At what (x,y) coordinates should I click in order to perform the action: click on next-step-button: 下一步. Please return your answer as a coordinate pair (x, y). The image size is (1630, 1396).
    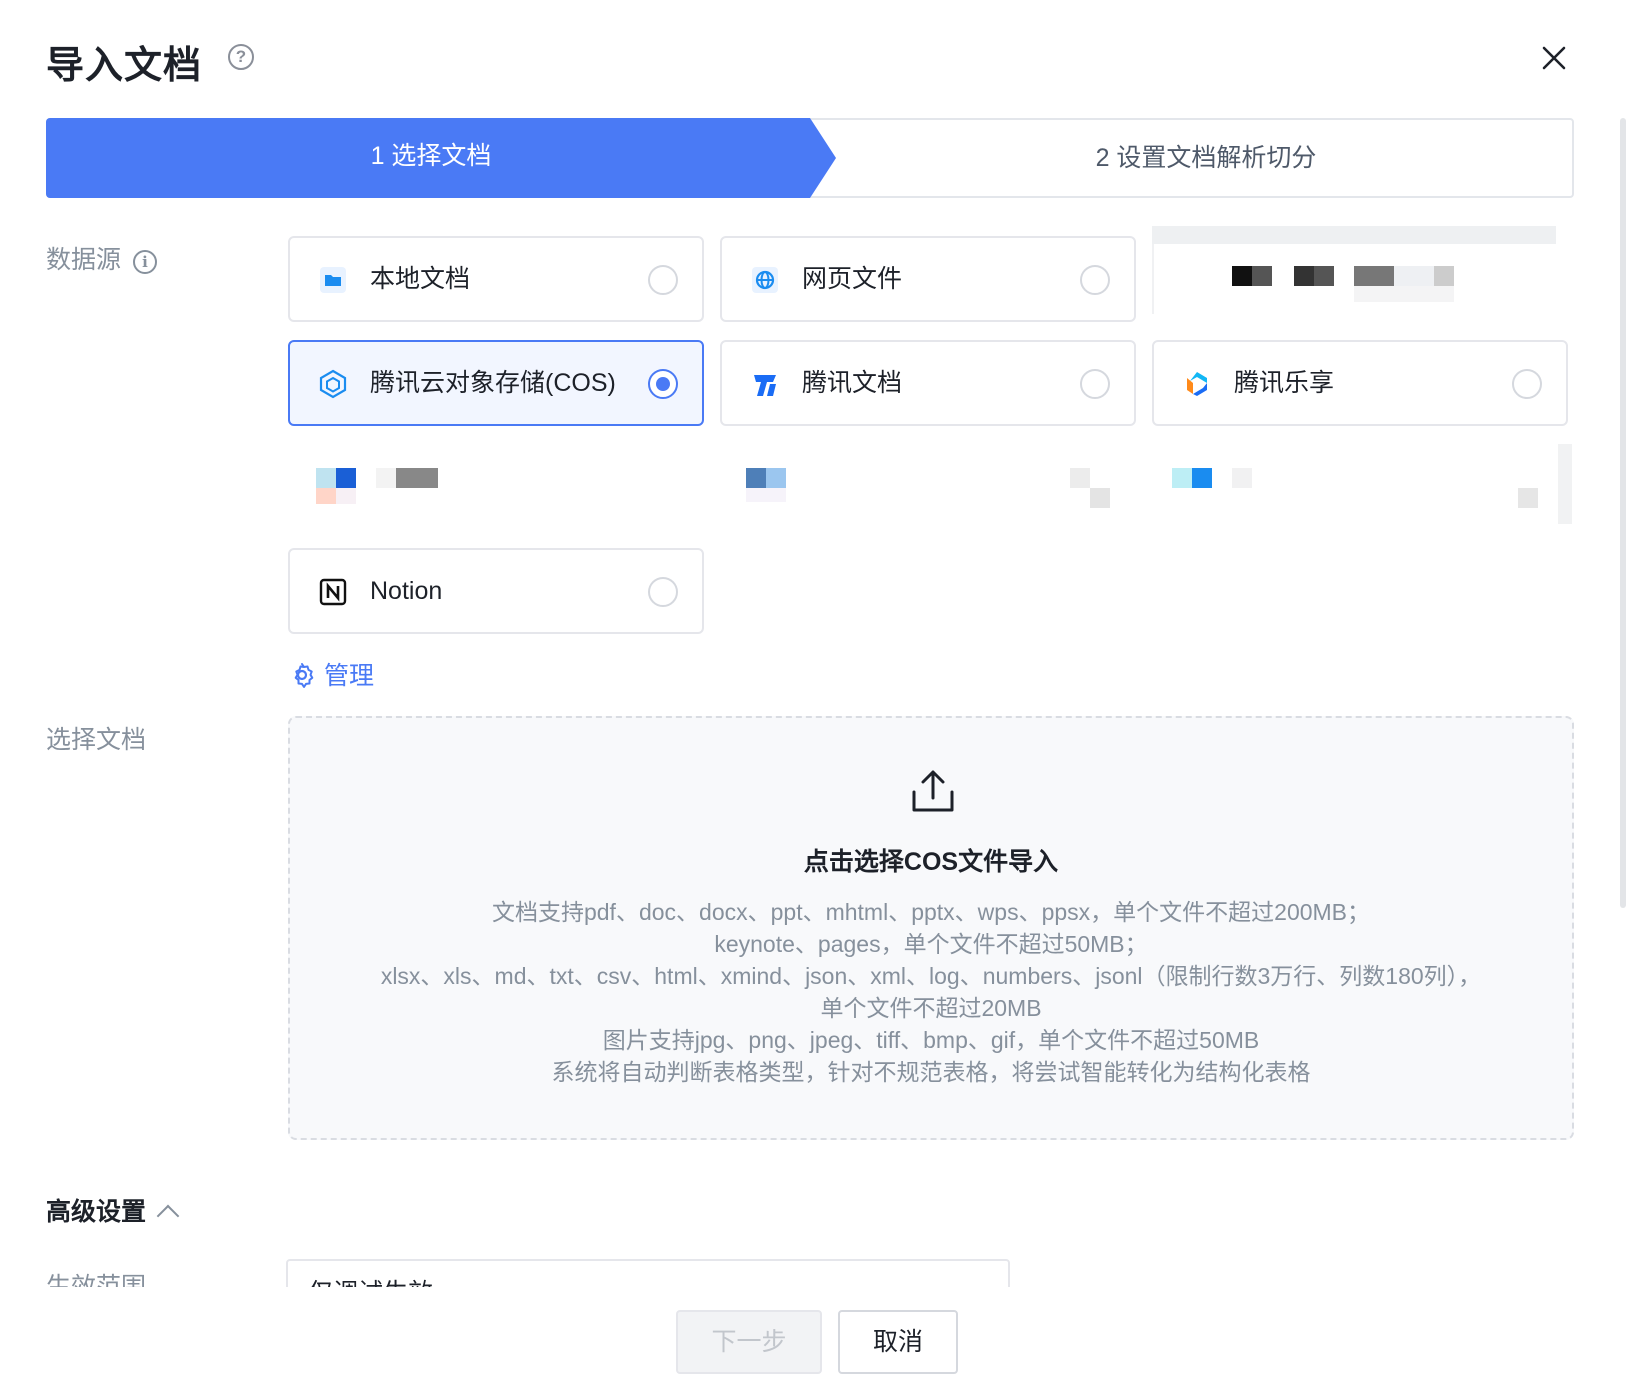
    Looking at the image, I should click on (749, 1342).